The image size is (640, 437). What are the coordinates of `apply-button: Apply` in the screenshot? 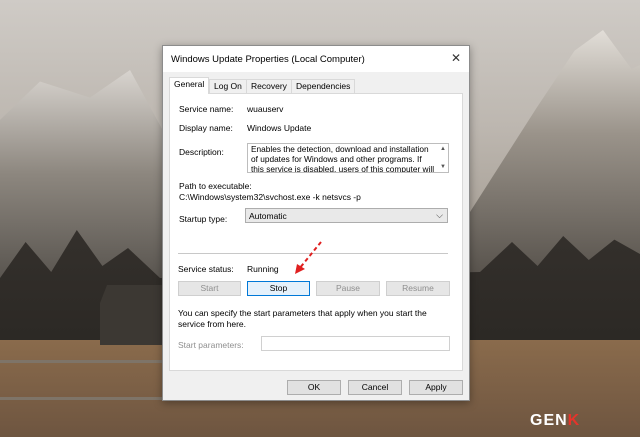 It's located at (436, 387).